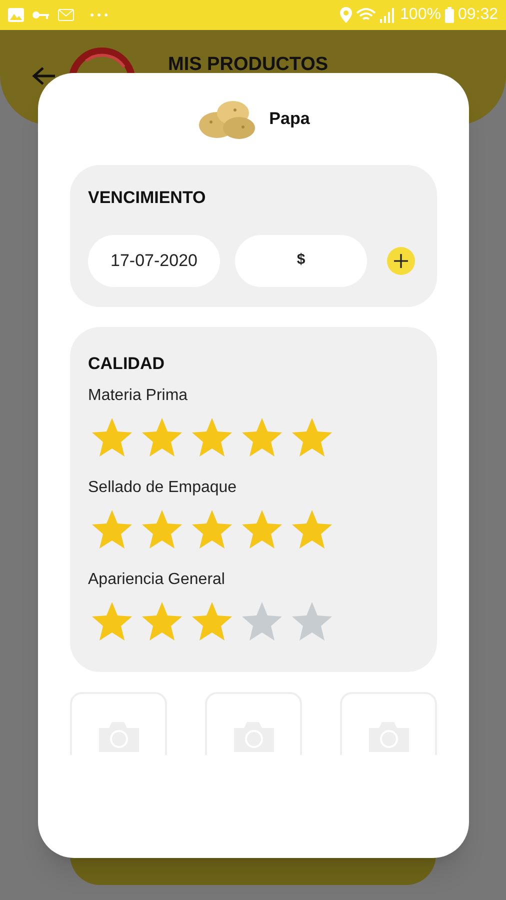 The width and height of the screenshot is (506, 900). I want to click on mail-icon, so click(66, 15).